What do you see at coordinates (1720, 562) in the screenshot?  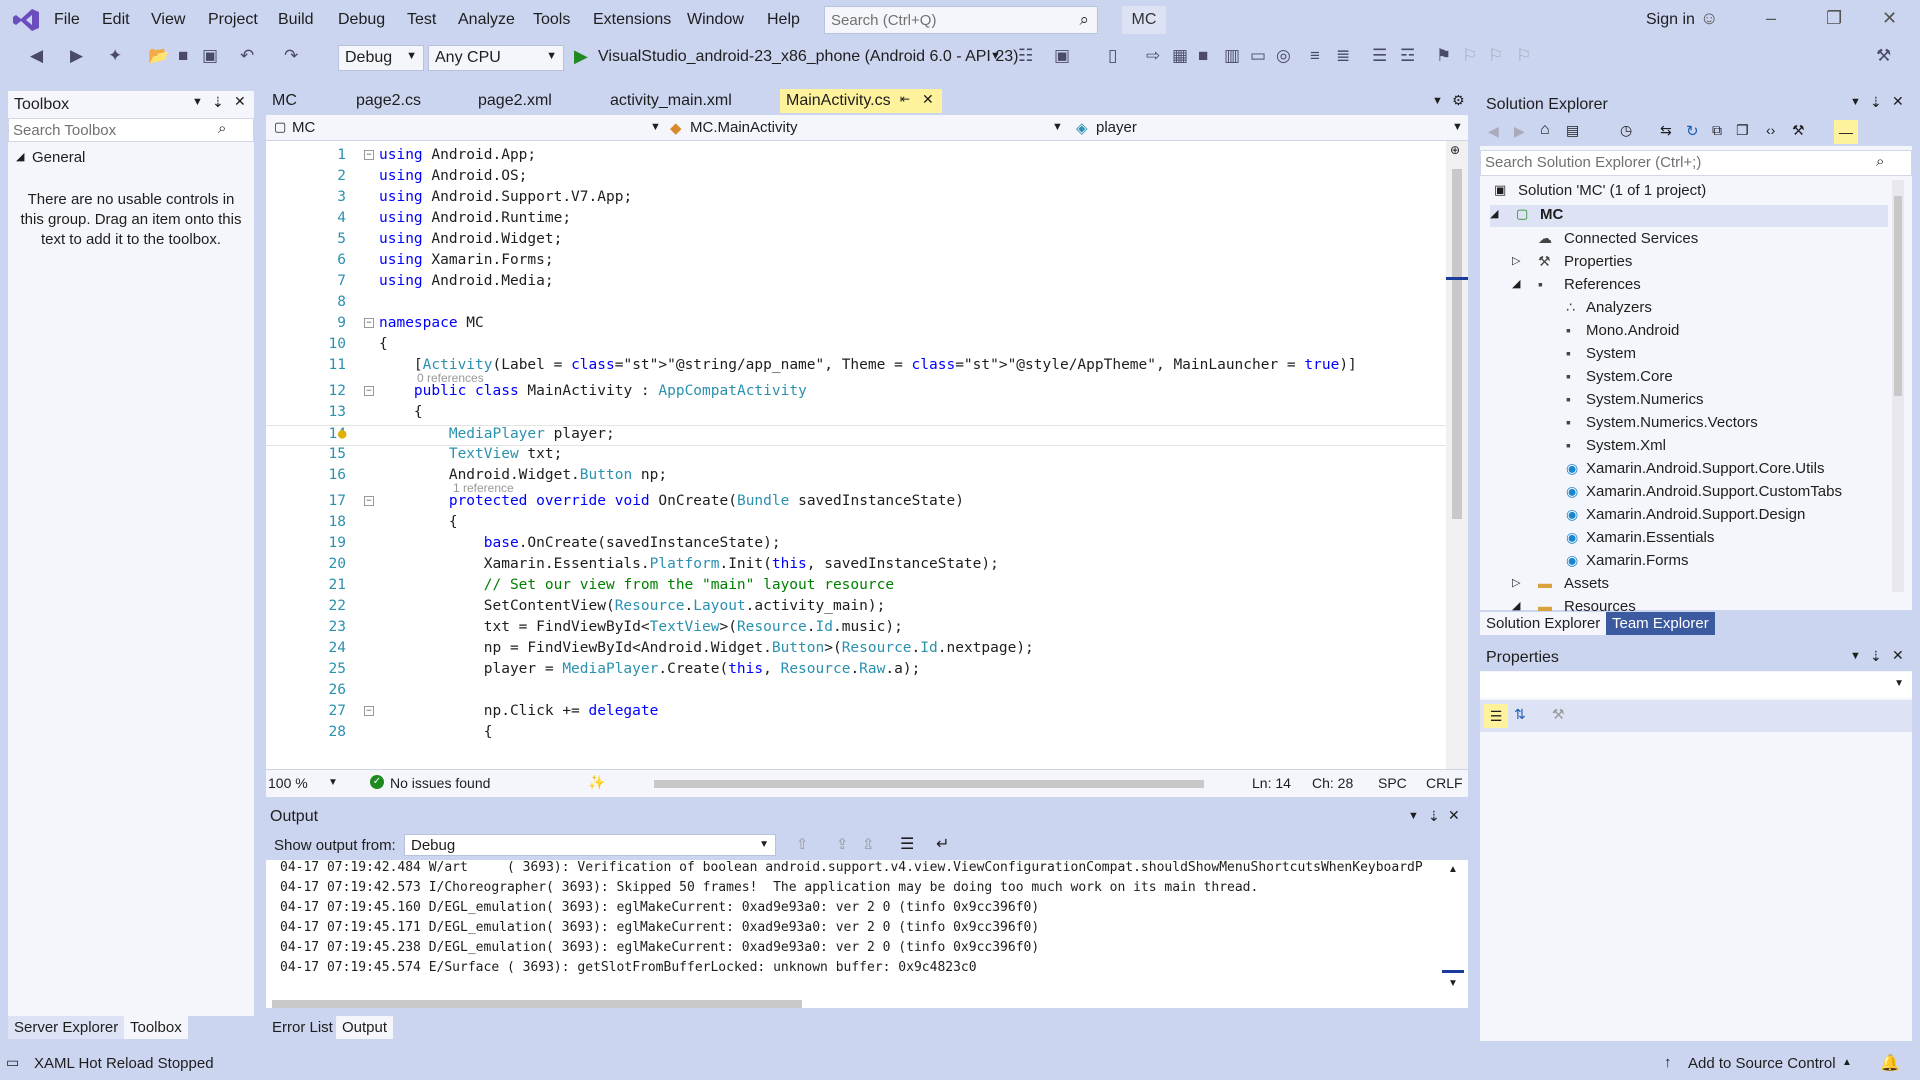 I see `se-item: ◉ Xamarin.Forms` at bounding box center [1720, 562].